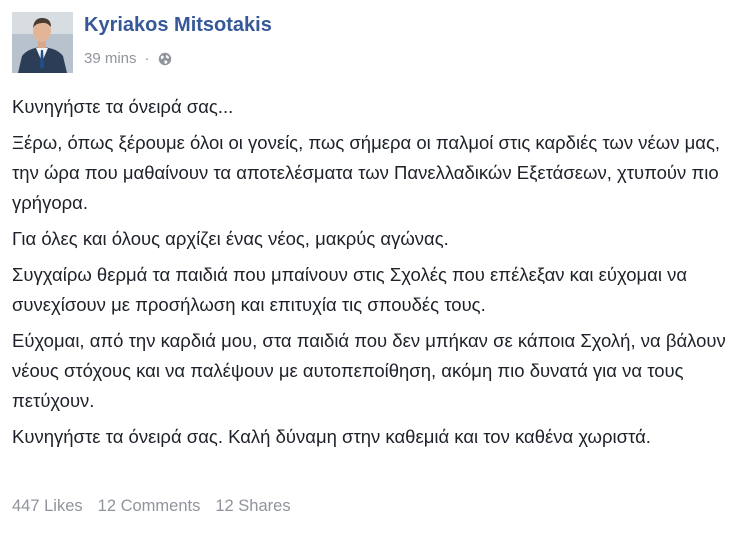  I want to click on author-name: Kyriakos Mitsotakis, so click(178, 25).